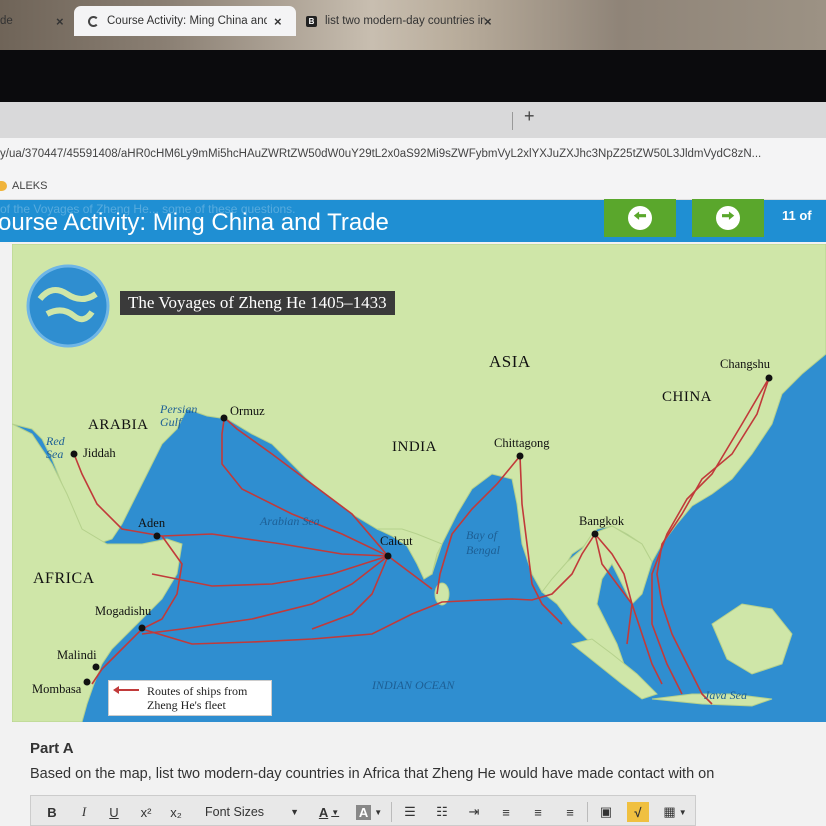 The width and height of the screenshot is (826, 826). I want to click on label-chittagong: Chittagong, so click(522, 443).